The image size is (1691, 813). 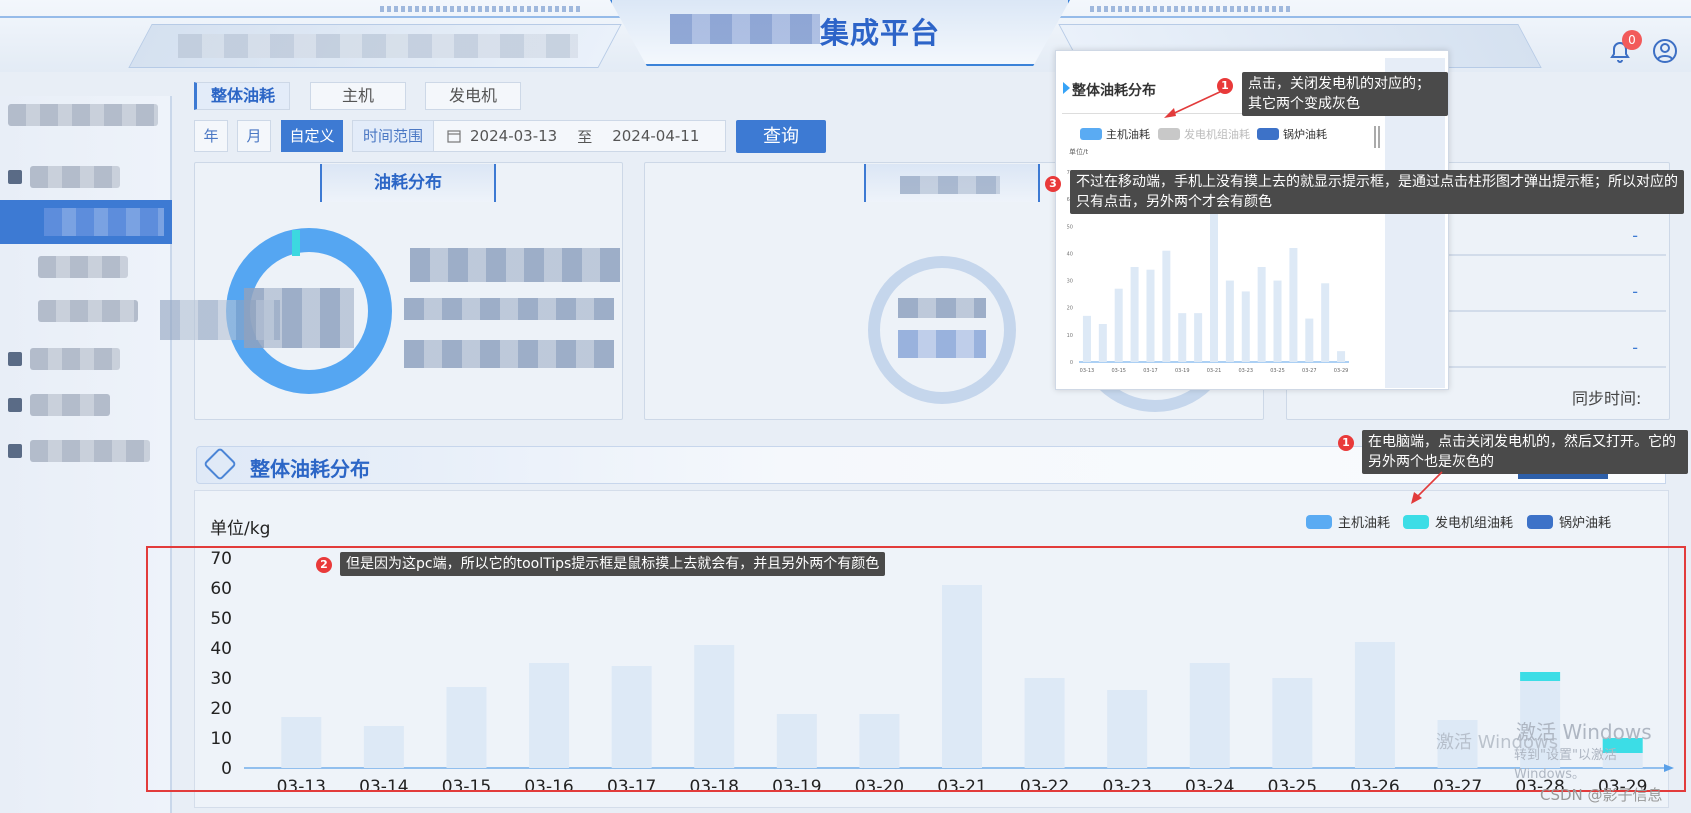 I want to click on mini-y-tick: 0, so click(x=1071, y=363).